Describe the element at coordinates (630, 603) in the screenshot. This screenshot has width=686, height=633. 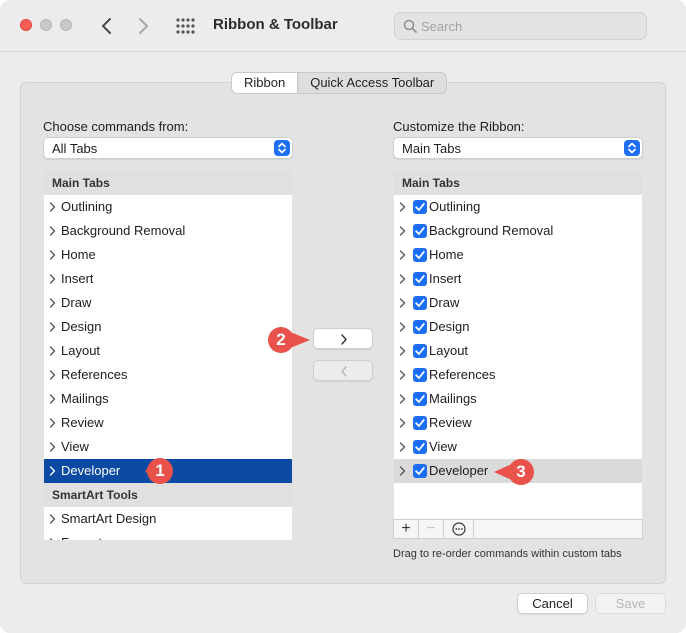
I see `save-button: Save` at that location.